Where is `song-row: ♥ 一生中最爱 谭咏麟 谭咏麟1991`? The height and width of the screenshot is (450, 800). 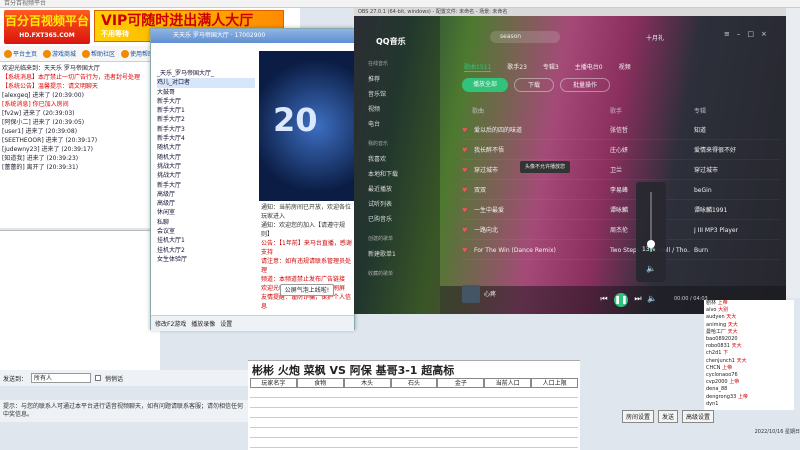
song-row: ♥ 一生中最爱 谭咏麟 谭咏麟1991 is located at coordinates (621, 211).